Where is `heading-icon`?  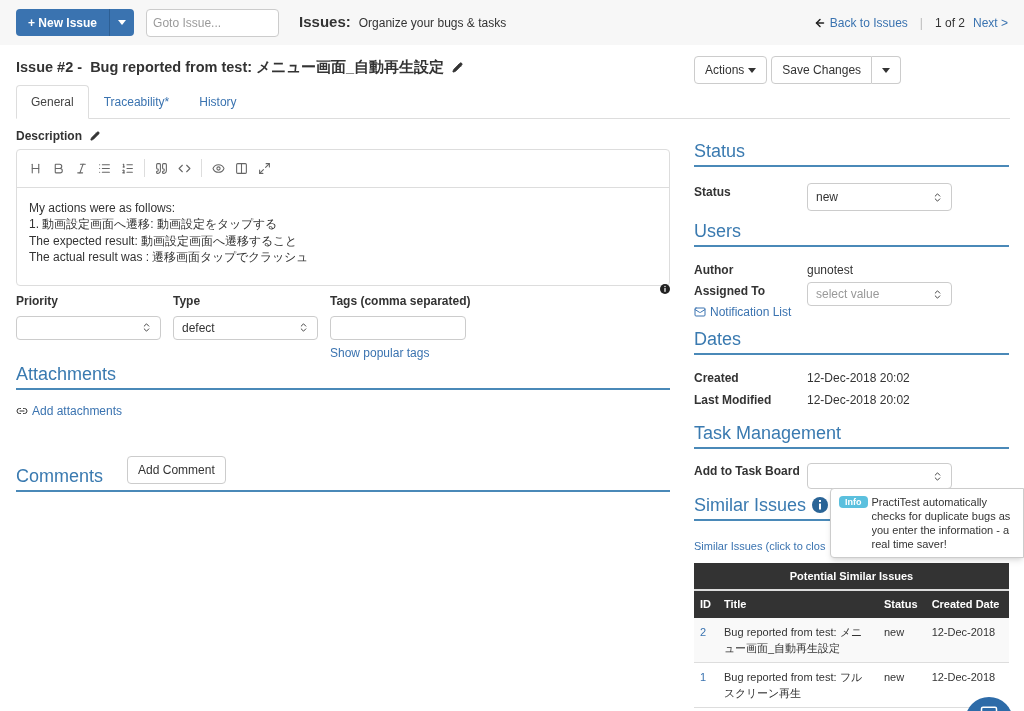 heading-icon is located at coordinates (35, 168).